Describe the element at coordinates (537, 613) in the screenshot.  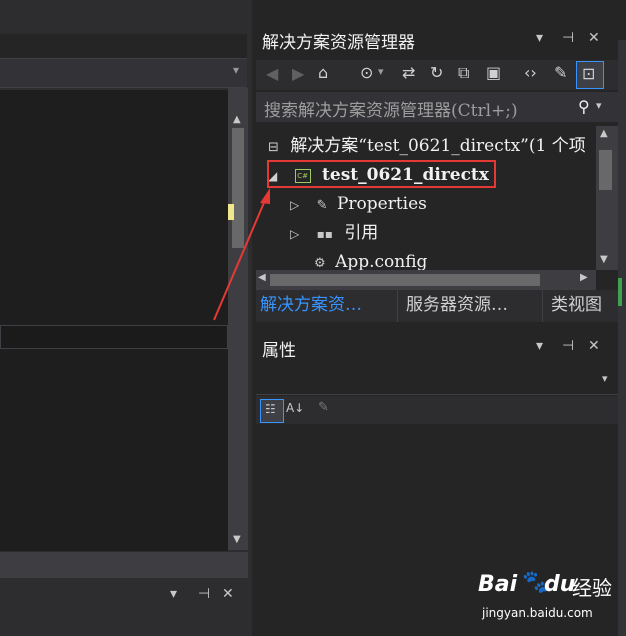
I see `watermark-url: jingyan.baidu.com` at that location.